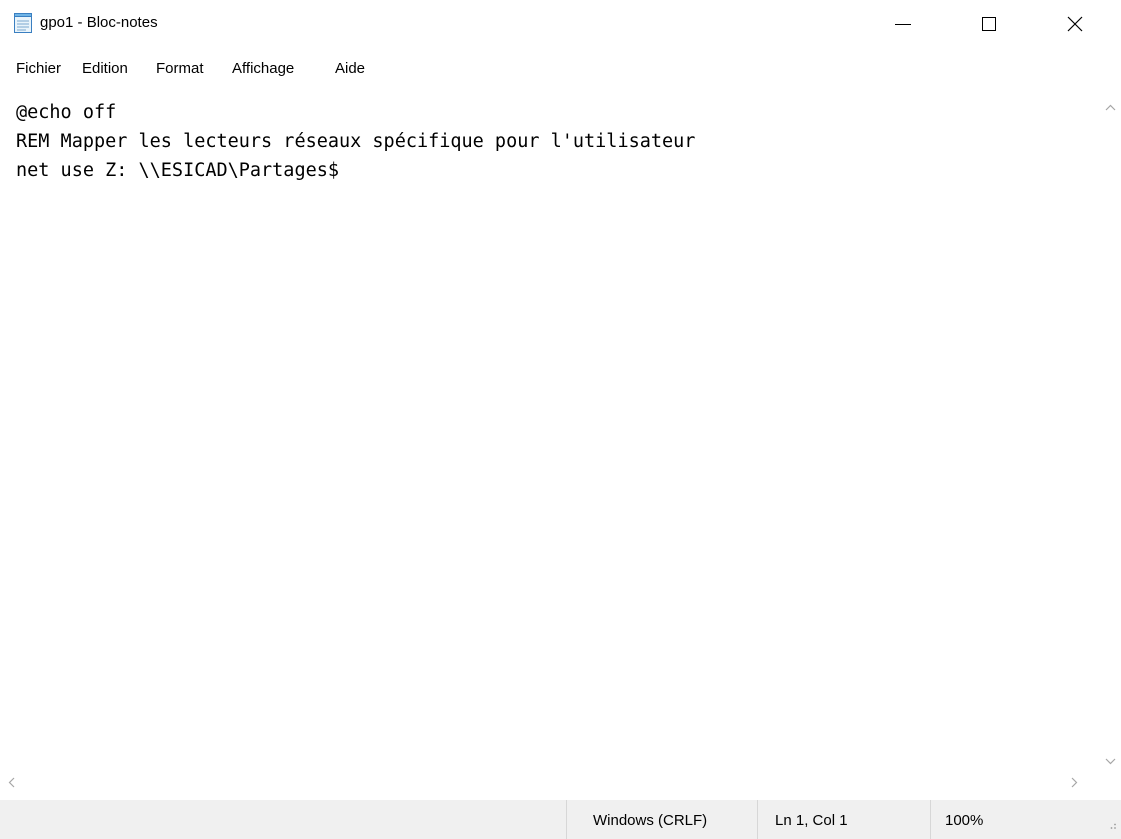  Describe the element at coordinates (99, 22) in the screenshot. I see `window-title: gpo1 - Bloc-notes` at that location.